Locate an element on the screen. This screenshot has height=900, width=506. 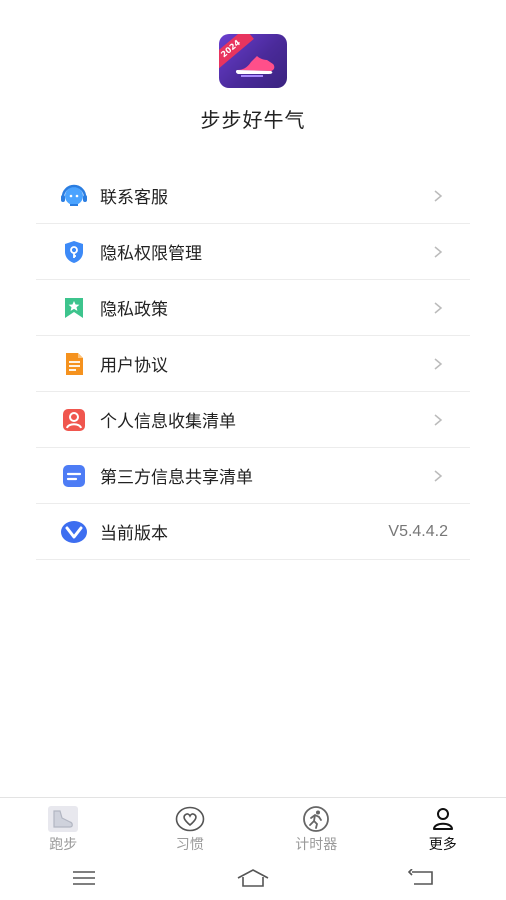
home-button is located at coordinates (253, 878).